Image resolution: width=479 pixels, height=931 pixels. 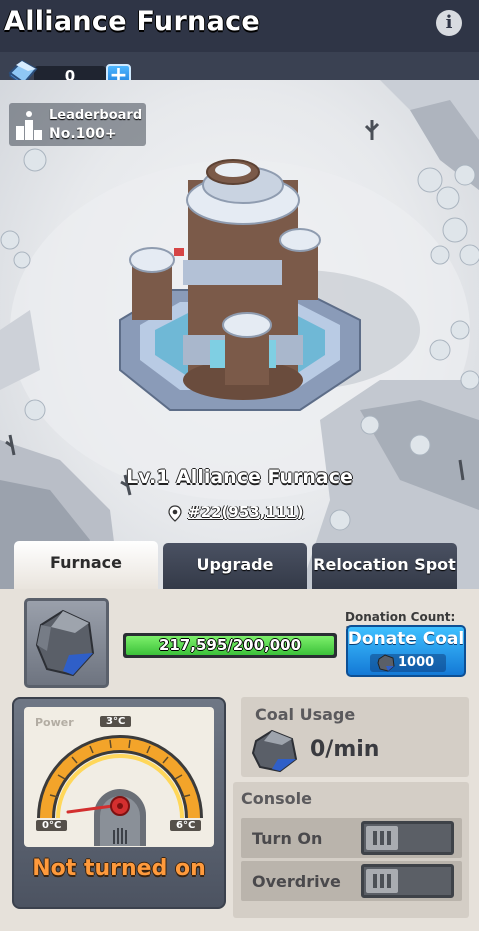 What do you see at coordinates (175, 513) in the screenshot?
I see `location-pin-icon` at bounding box center [175, 513].